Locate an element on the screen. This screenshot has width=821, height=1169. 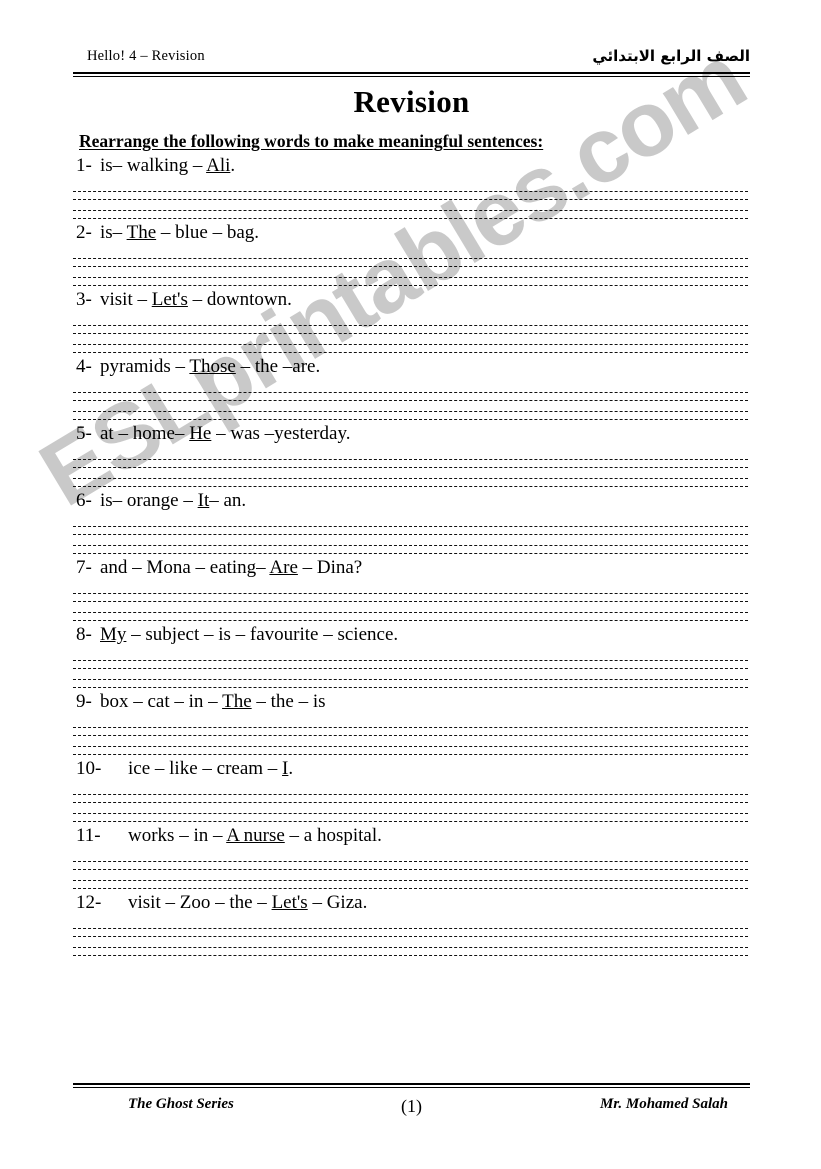
page-title: Revision is located at coordinates (411, 101).